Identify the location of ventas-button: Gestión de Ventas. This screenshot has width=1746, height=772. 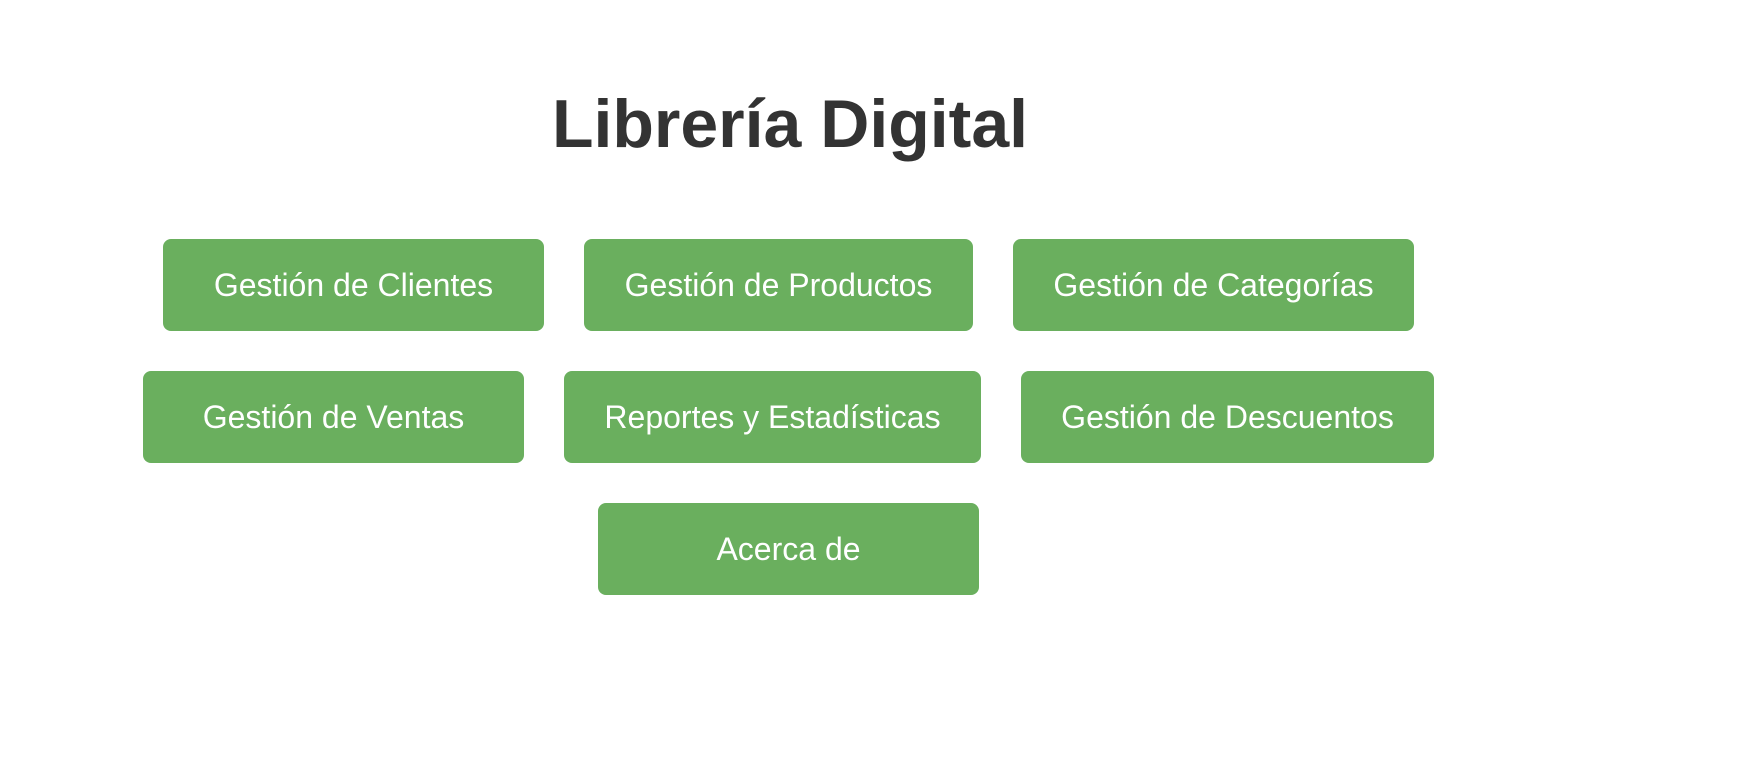
(333, 417).